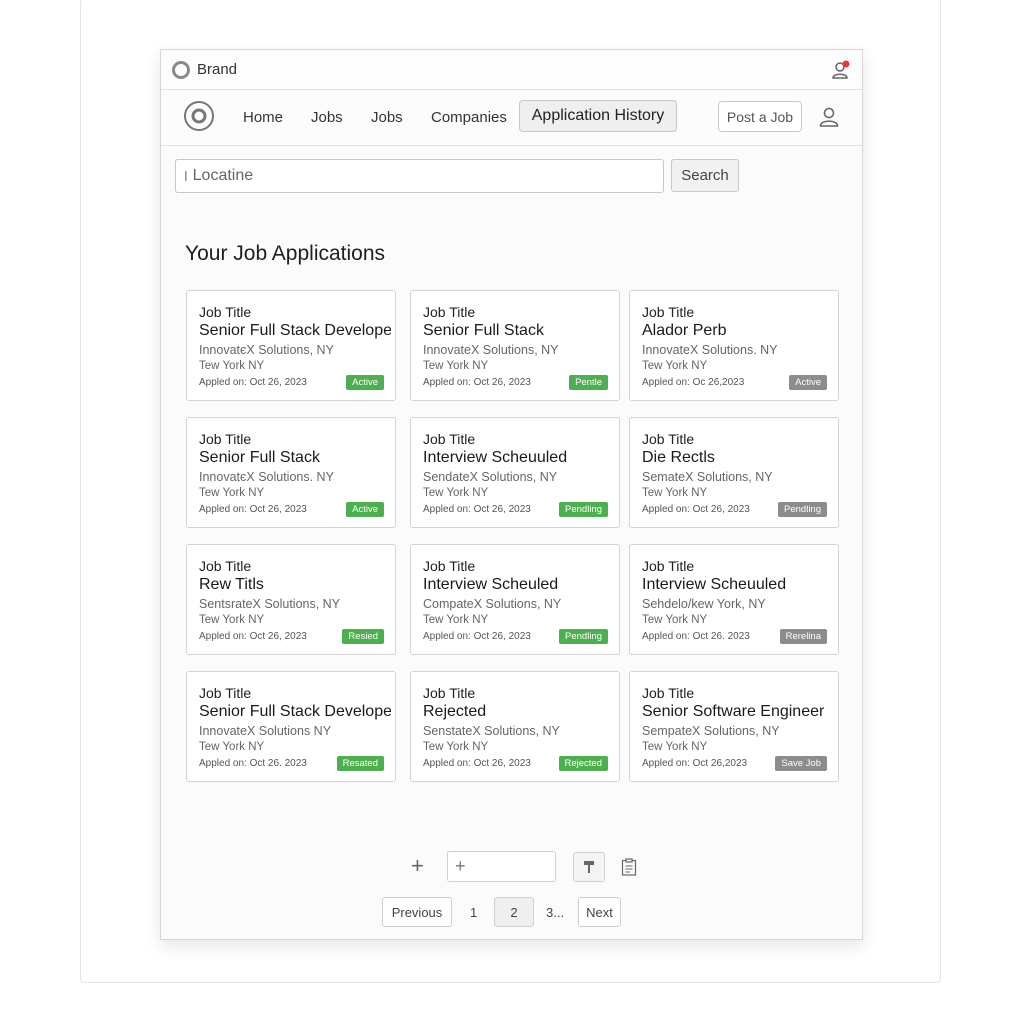  I want to click on user-profile-icon, so click(829, 117).